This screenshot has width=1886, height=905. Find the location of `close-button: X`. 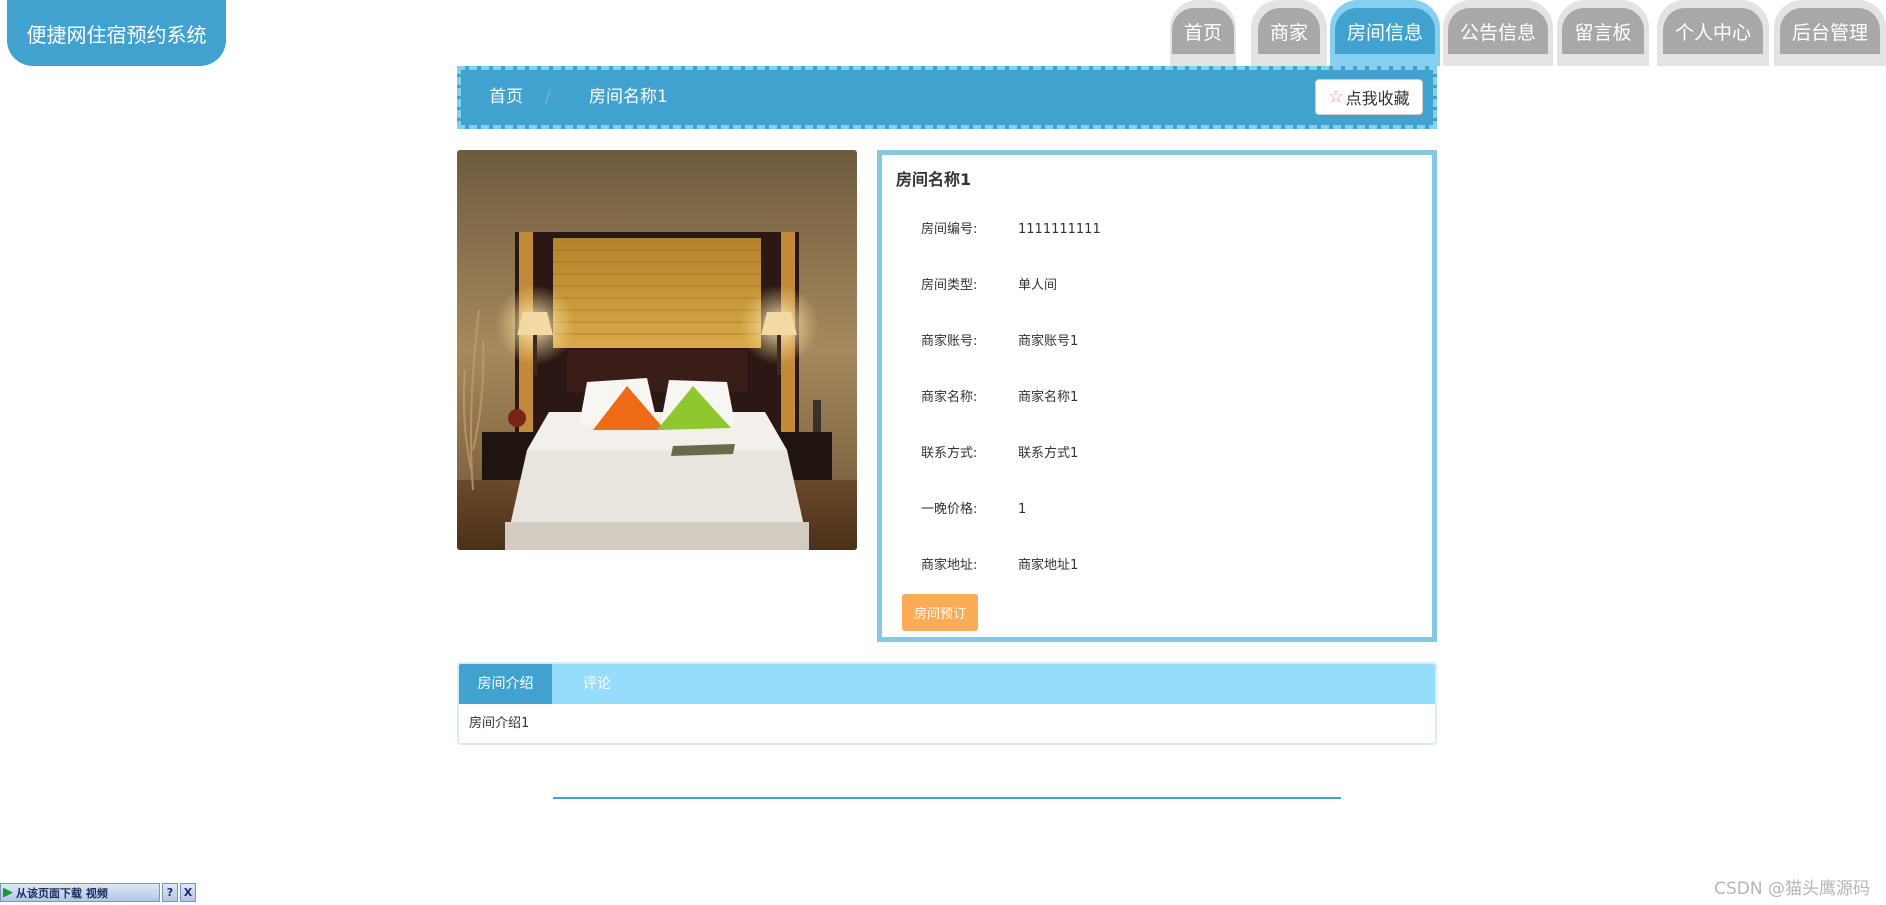

close-button: X is located at coordinates (188, 892).